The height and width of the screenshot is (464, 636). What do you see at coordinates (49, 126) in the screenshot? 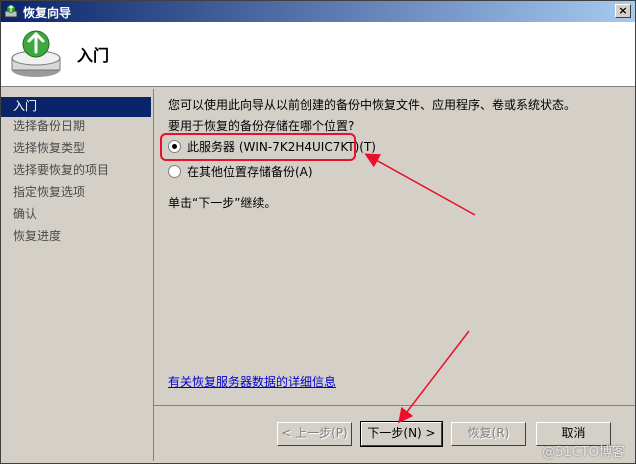
I see `step-select-backup-date: 选择备份日期` at bounding box center [49, 126].